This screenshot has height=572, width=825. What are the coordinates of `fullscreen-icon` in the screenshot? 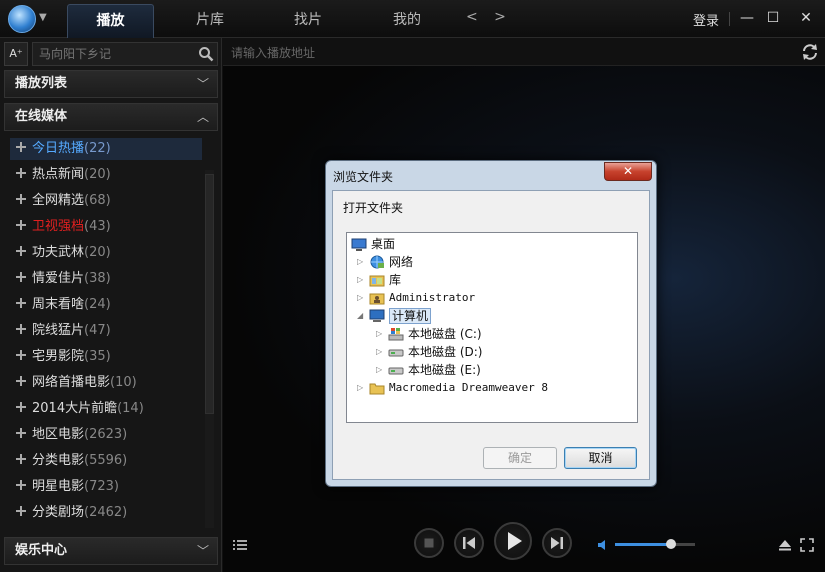 It's located at (807, 545).